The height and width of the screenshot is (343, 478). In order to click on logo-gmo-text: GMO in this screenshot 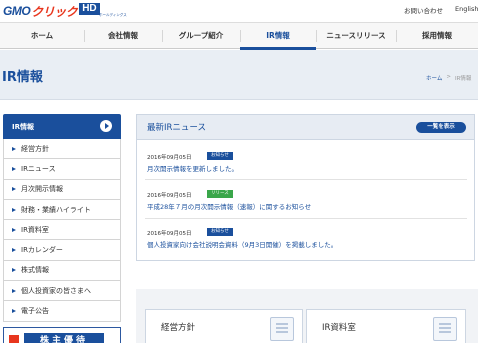, I will do `click(17, 11)`.